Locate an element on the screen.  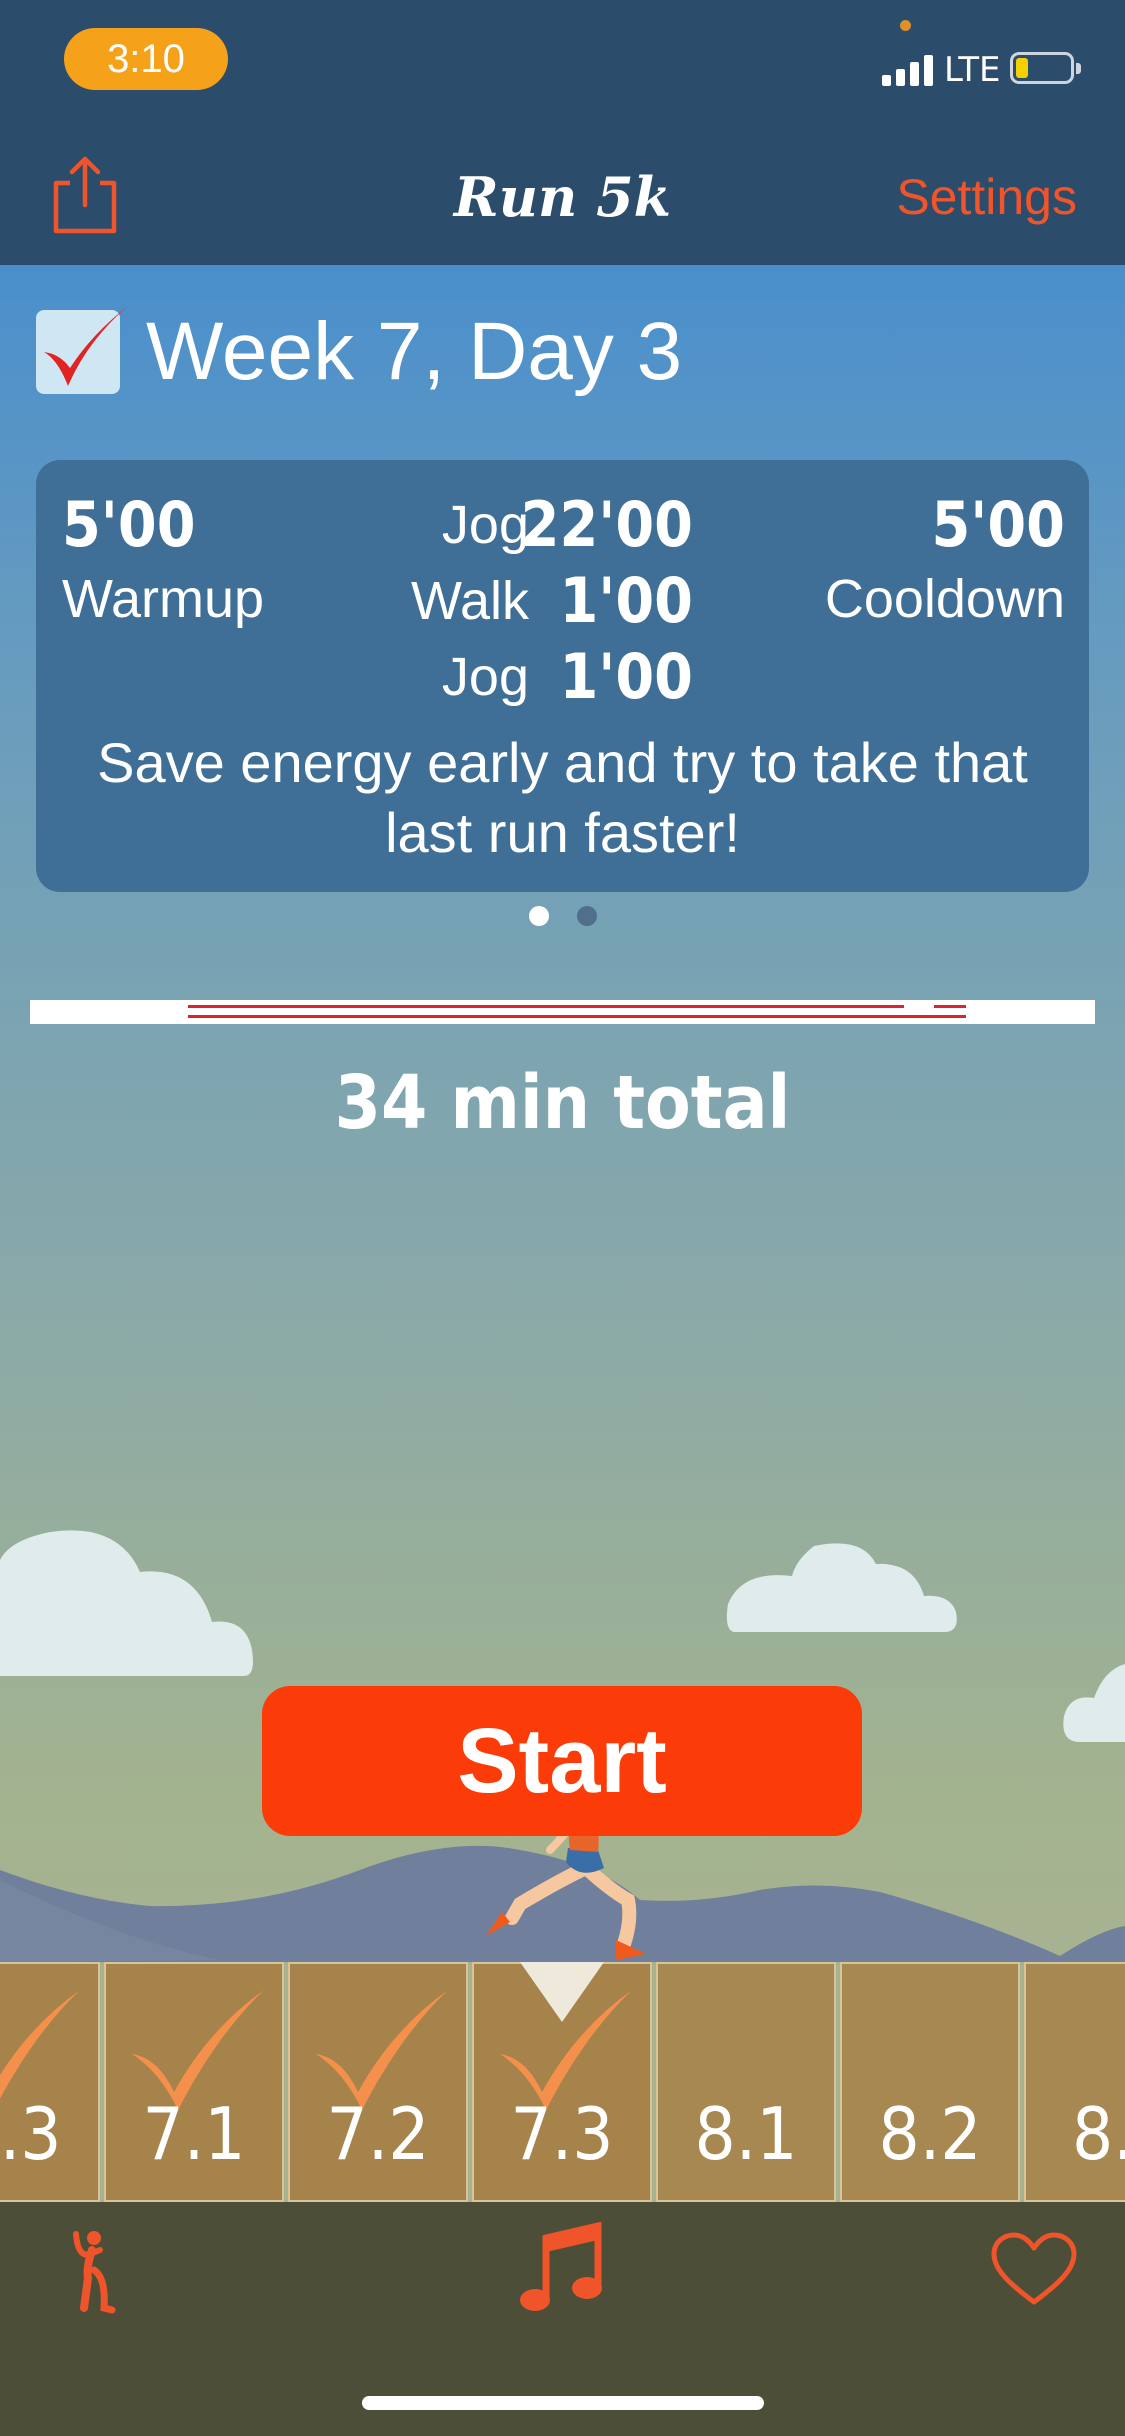
day-tile-label: 7.3 is located at coordinates (562, 2134).